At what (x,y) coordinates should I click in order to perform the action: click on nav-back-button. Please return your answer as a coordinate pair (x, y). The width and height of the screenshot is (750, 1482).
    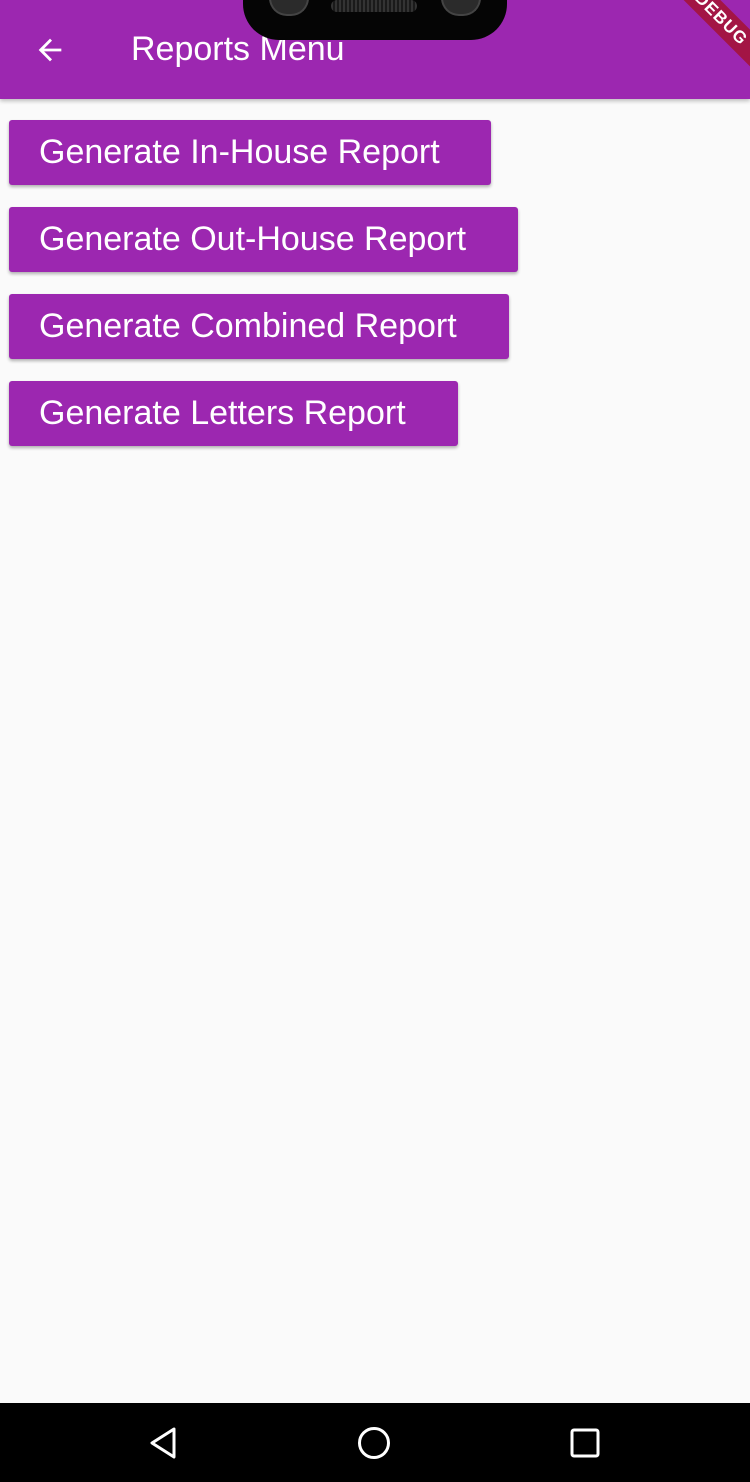
    Looking at the image, I should click on (164, 1443).